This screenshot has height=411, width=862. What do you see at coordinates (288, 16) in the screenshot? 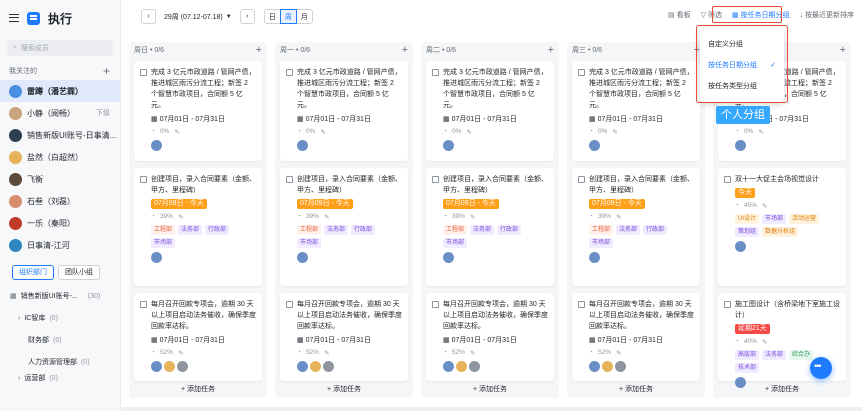
I see `view-week-button: 周` at bounding box center [288, 16].